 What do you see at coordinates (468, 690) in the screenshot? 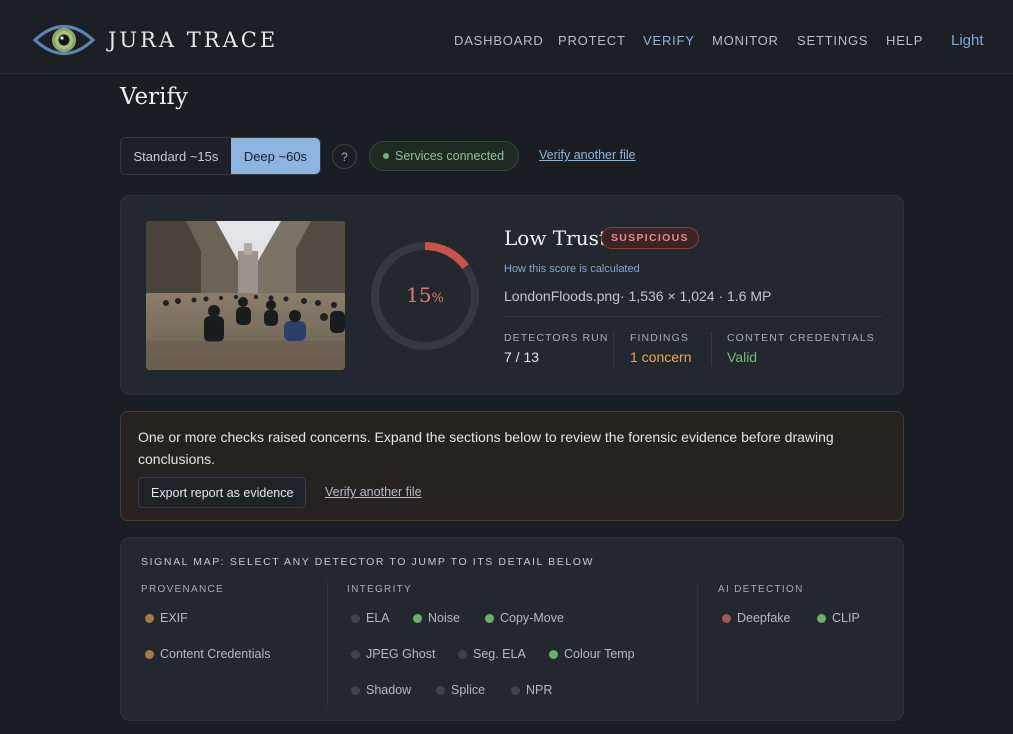
I see `detector-label: Splice` at bounding box center [468, 690].